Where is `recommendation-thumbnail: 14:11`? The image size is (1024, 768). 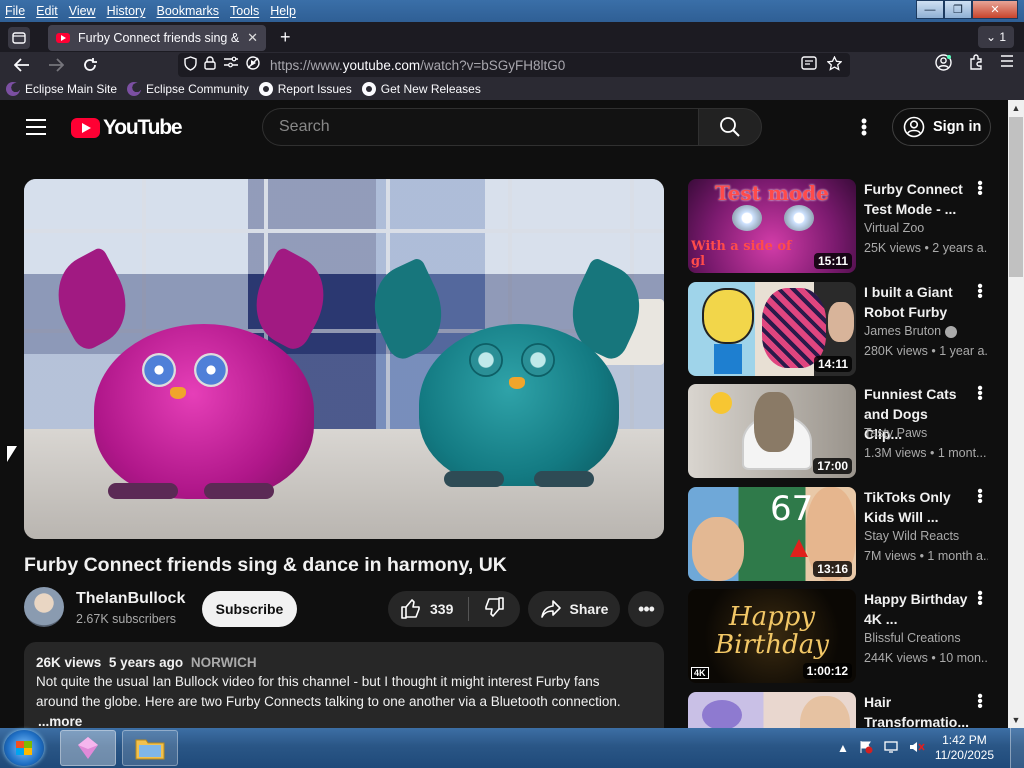 recommendation-thumbnail: 14:11 is located at coordinates (772, 329).